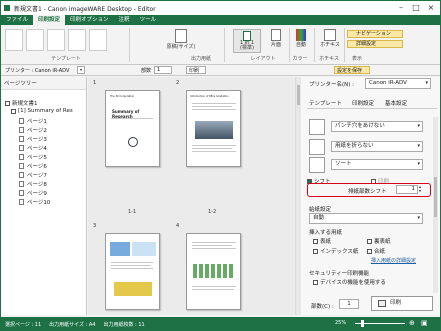 This screenshot has width=441, height=331. What do you see at coordinates (377, 146) in the screenshot?
I see `fold-select: 用紙を折らない ▾` at bounding box center [377, 146].